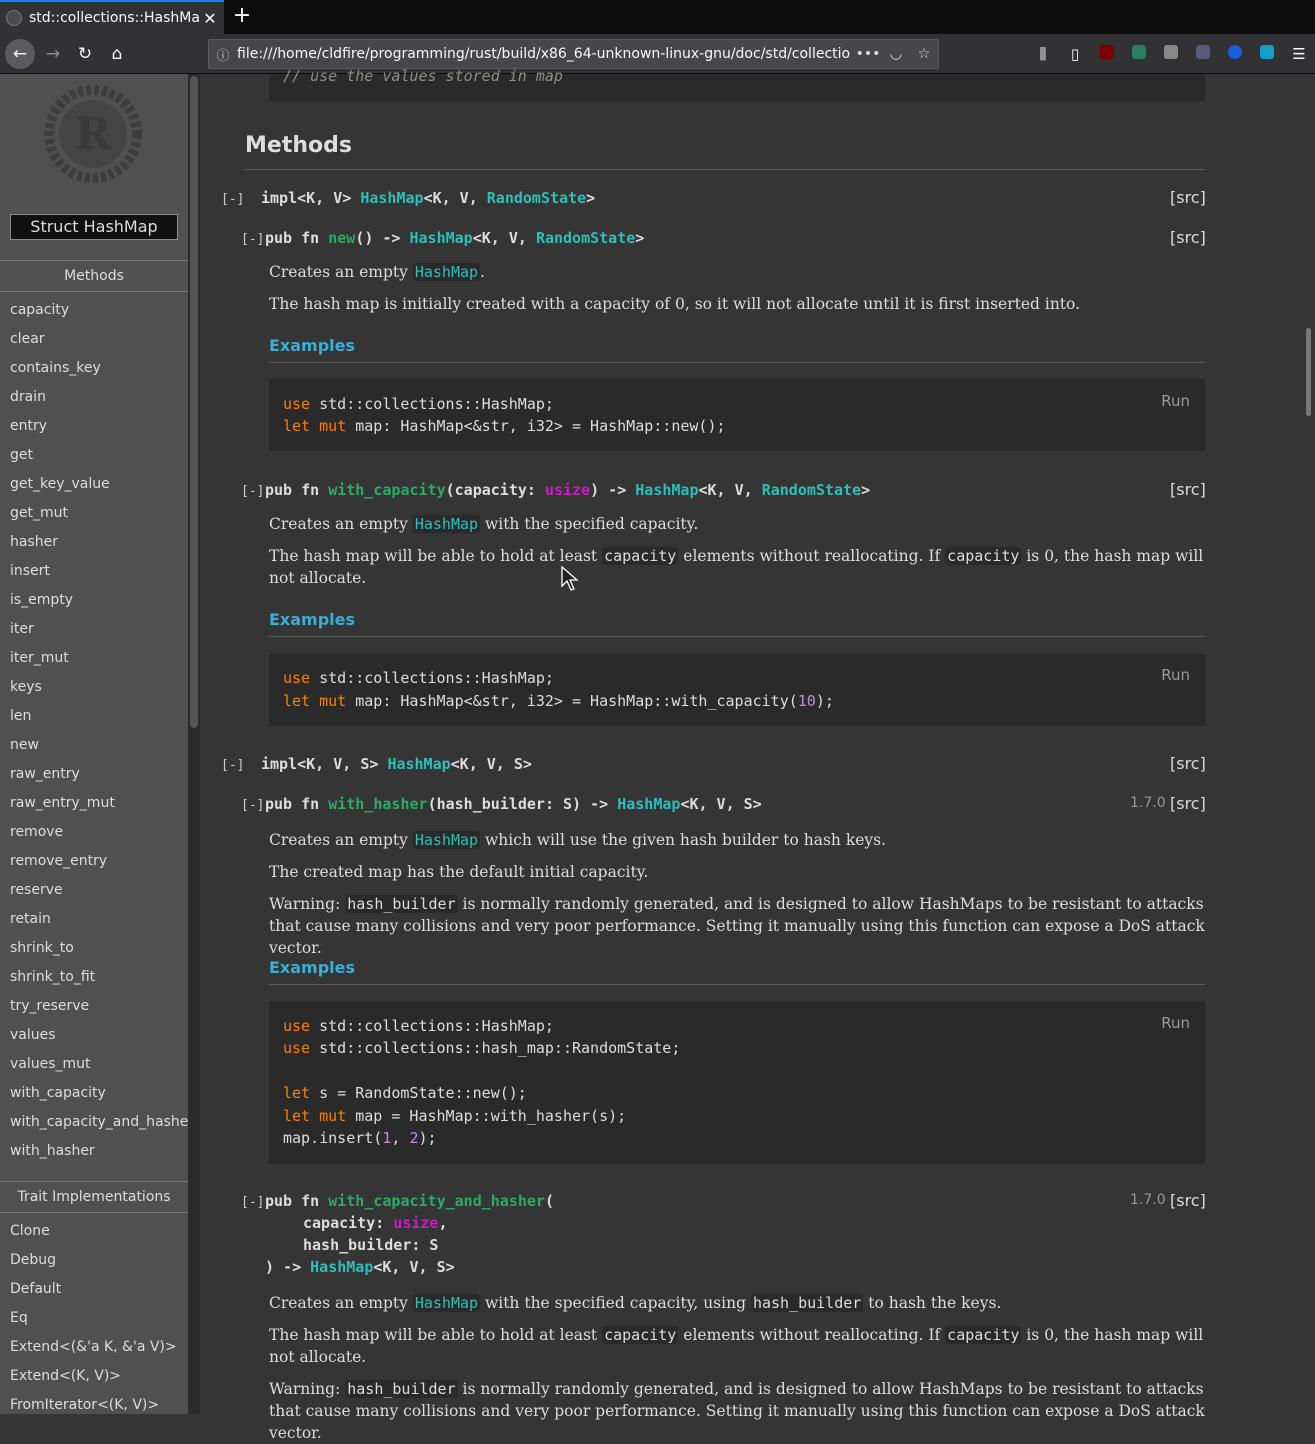 This screenshot has height=1444, width=1315. I want to click on fn-name: new, so click(341, 238).